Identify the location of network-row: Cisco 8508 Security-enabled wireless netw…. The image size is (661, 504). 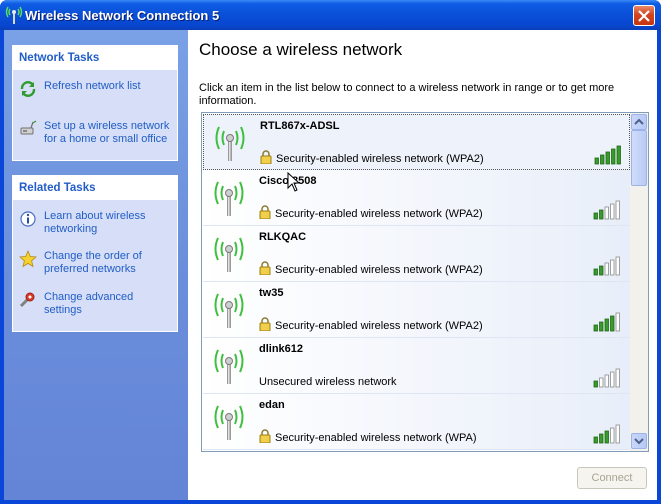
(416, 198).